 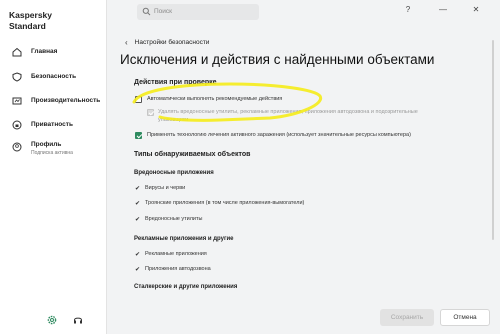 What do you see at coordinates (408, 10) in the screenshot?
I see `help-button: ?` at bounding box center [408, 10].